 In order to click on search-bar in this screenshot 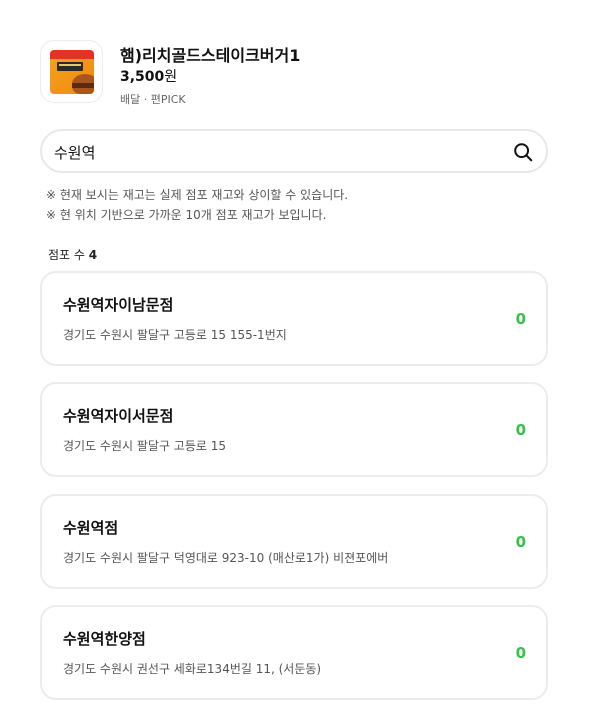, I will do `click(294, 151)`.